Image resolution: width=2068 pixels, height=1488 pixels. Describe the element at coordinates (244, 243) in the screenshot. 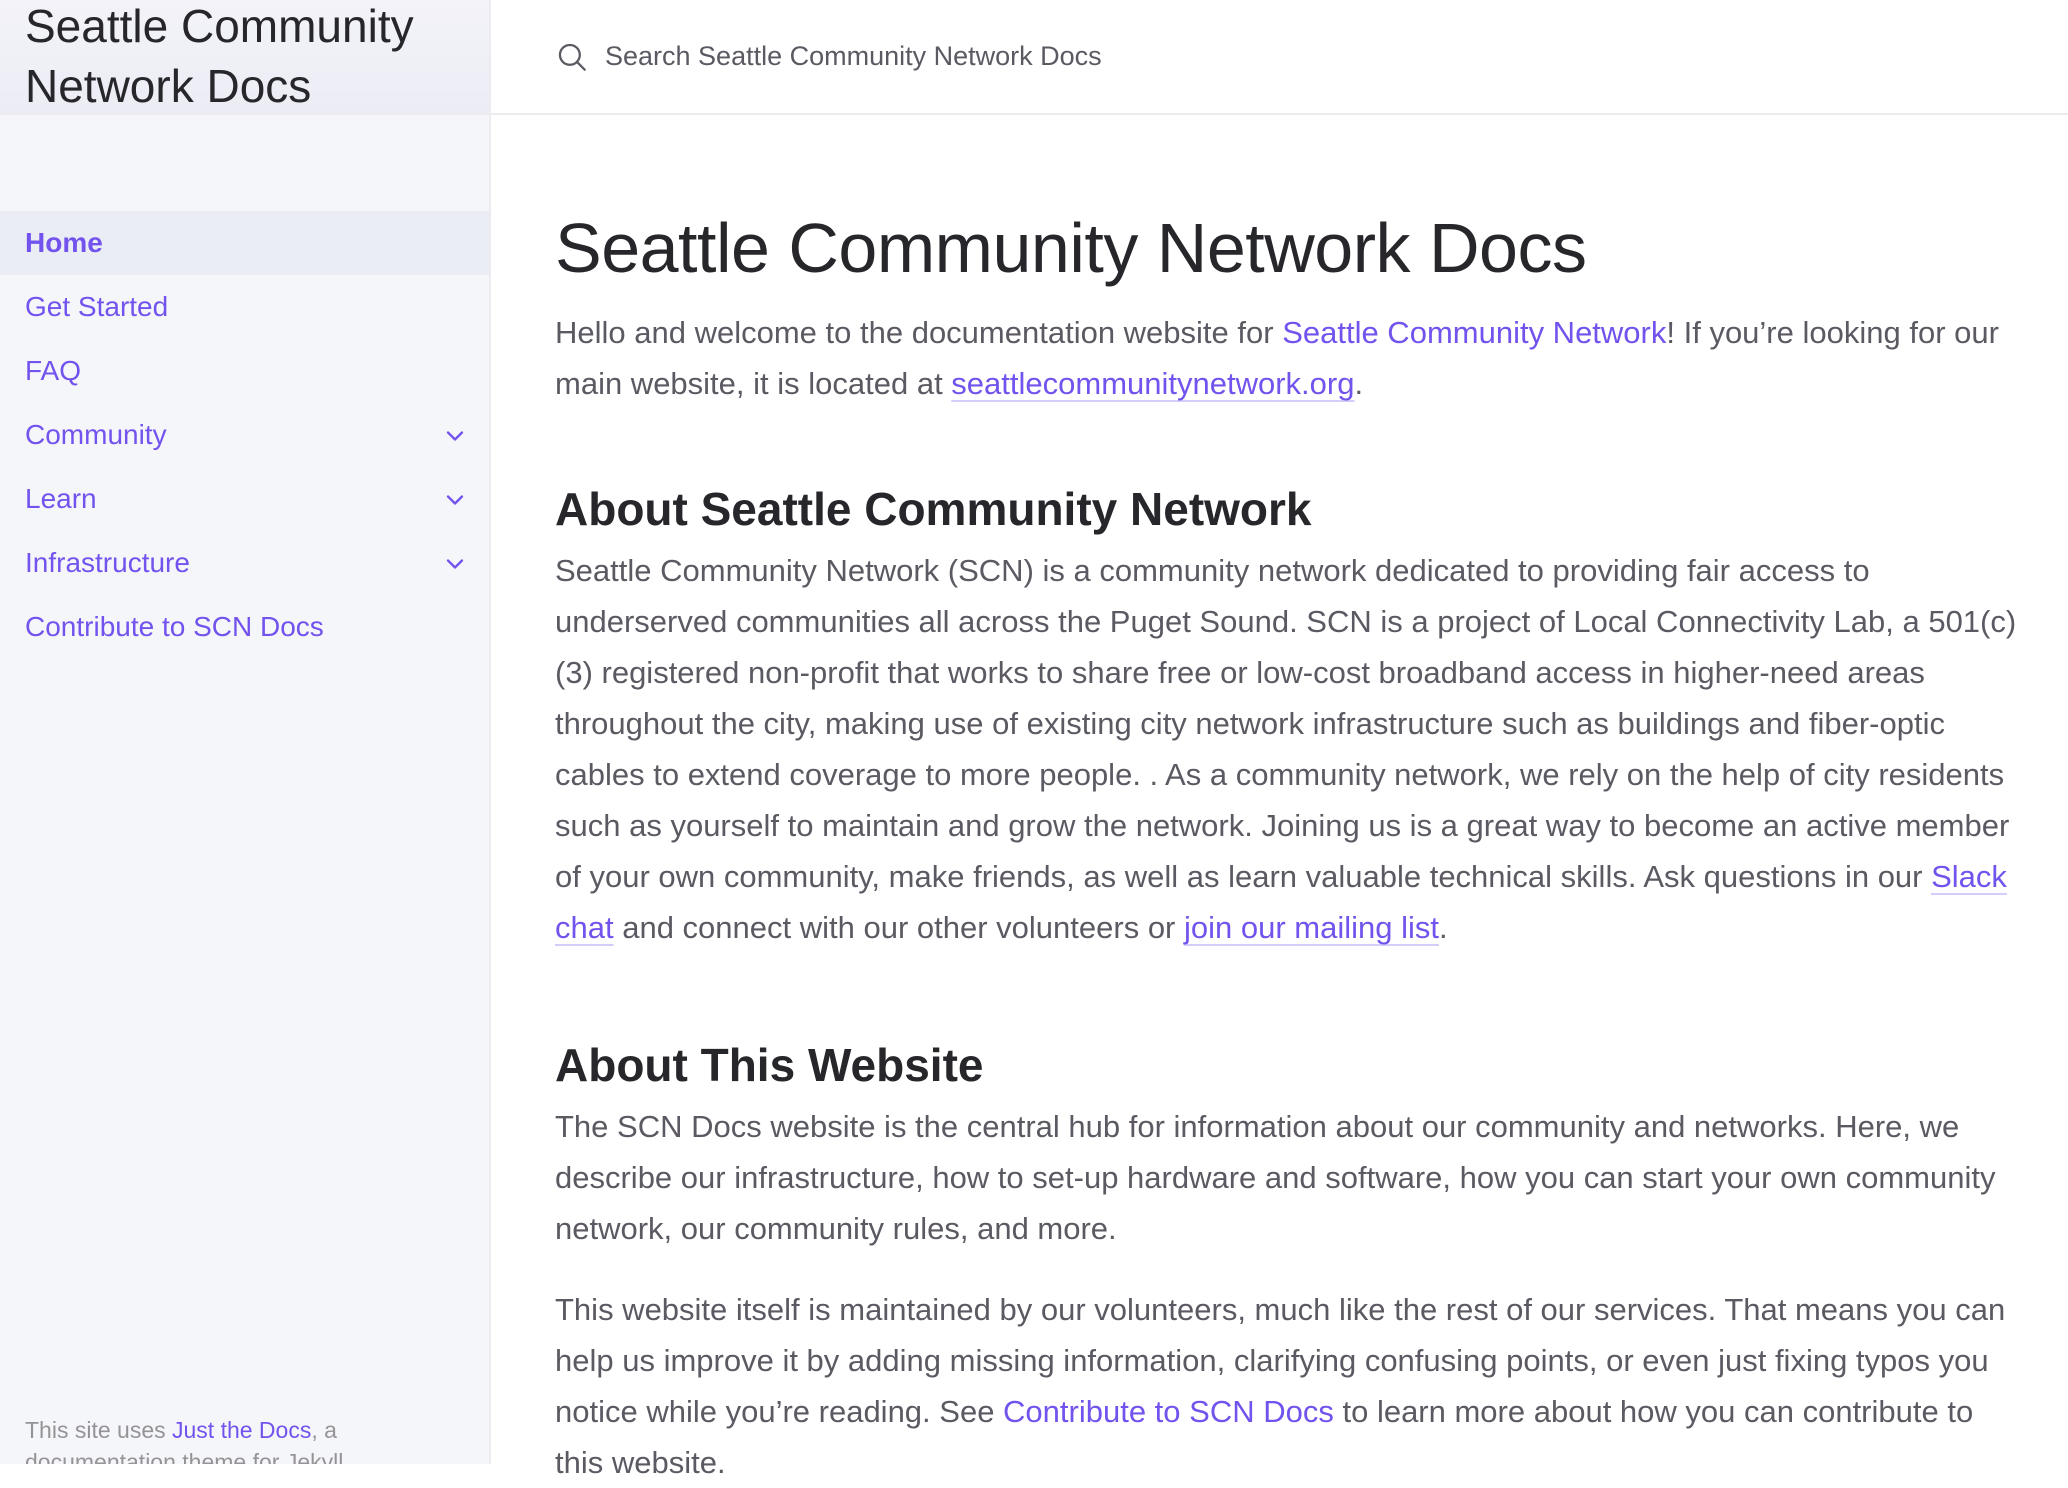

I see `sidebar-item-home: Home` at that location.